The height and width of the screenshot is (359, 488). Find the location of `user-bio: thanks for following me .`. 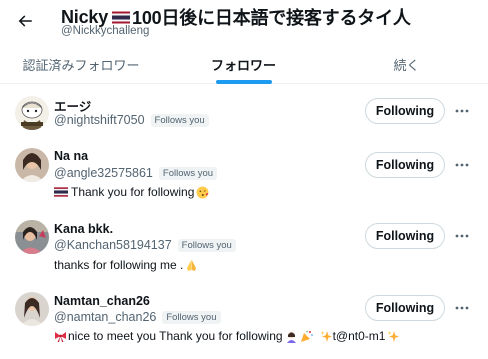

user-bio: thanks for following me . is located at coordinates (126, 265).